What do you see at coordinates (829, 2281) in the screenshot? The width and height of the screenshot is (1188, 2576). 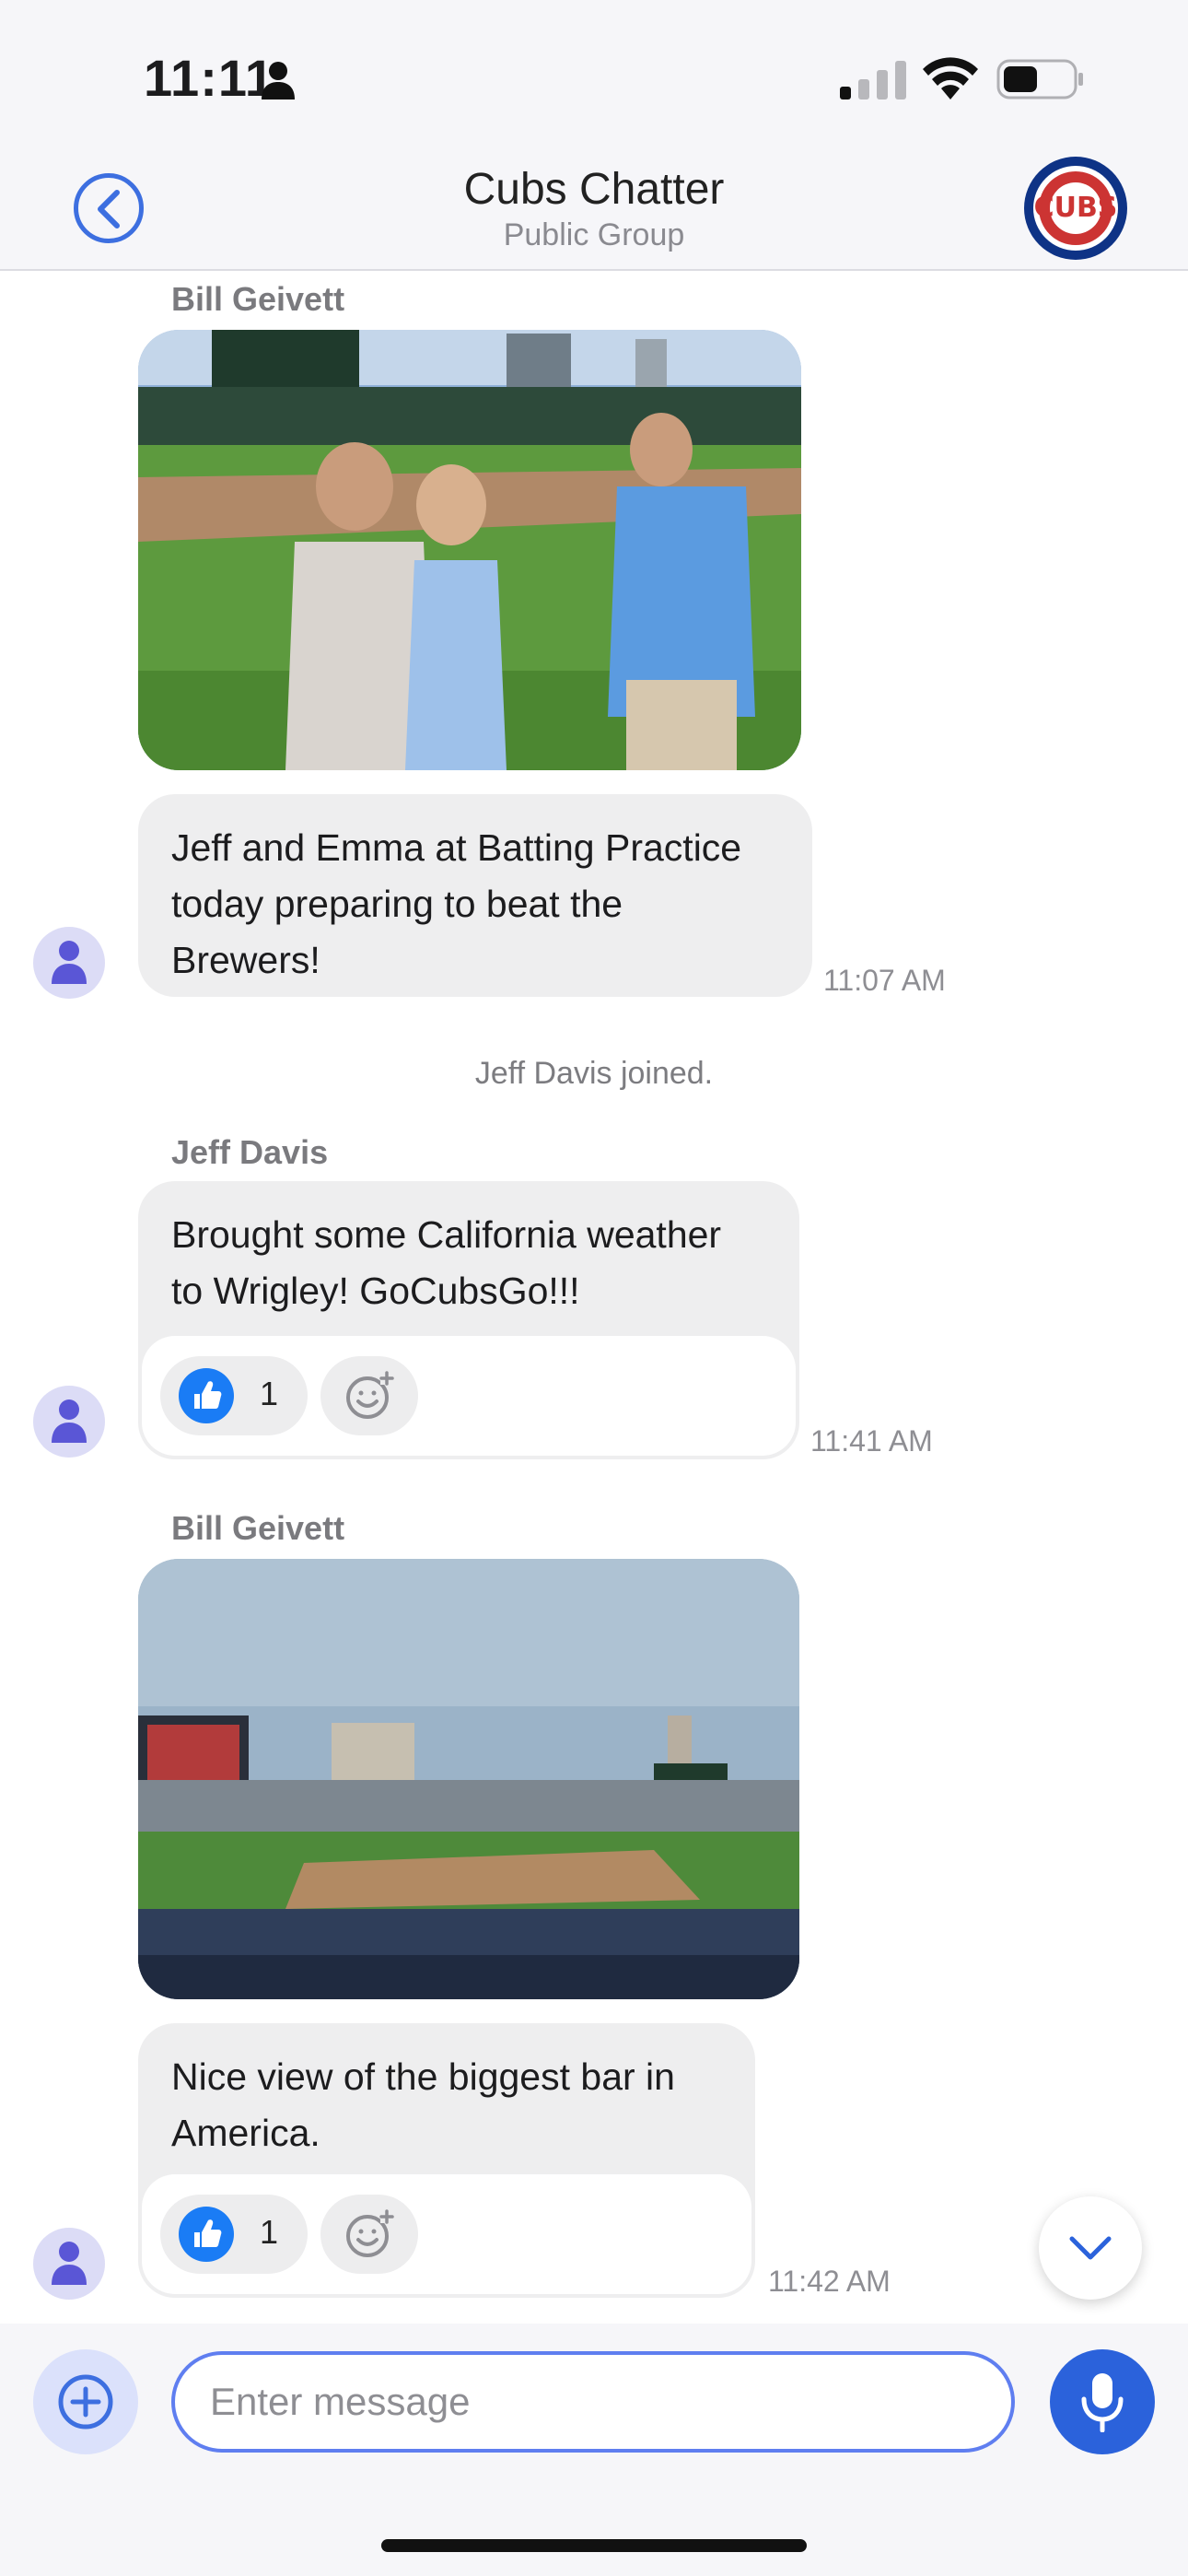 I see `message-timestamp: 11:42 AM` at bounding box center [829, 2281].